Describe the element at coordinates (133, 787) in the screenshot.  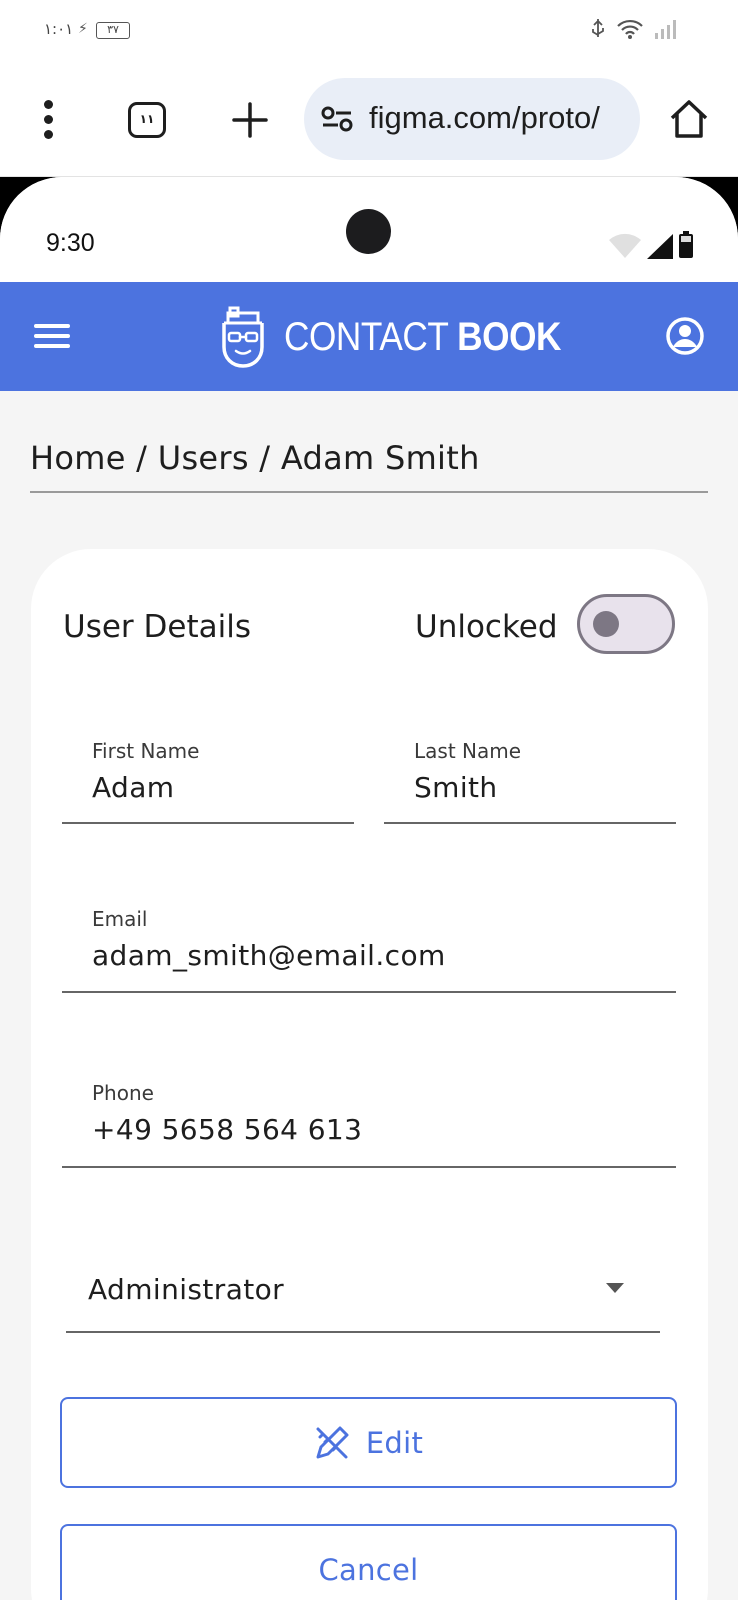
I see `first-name-value: Adam` at that location.